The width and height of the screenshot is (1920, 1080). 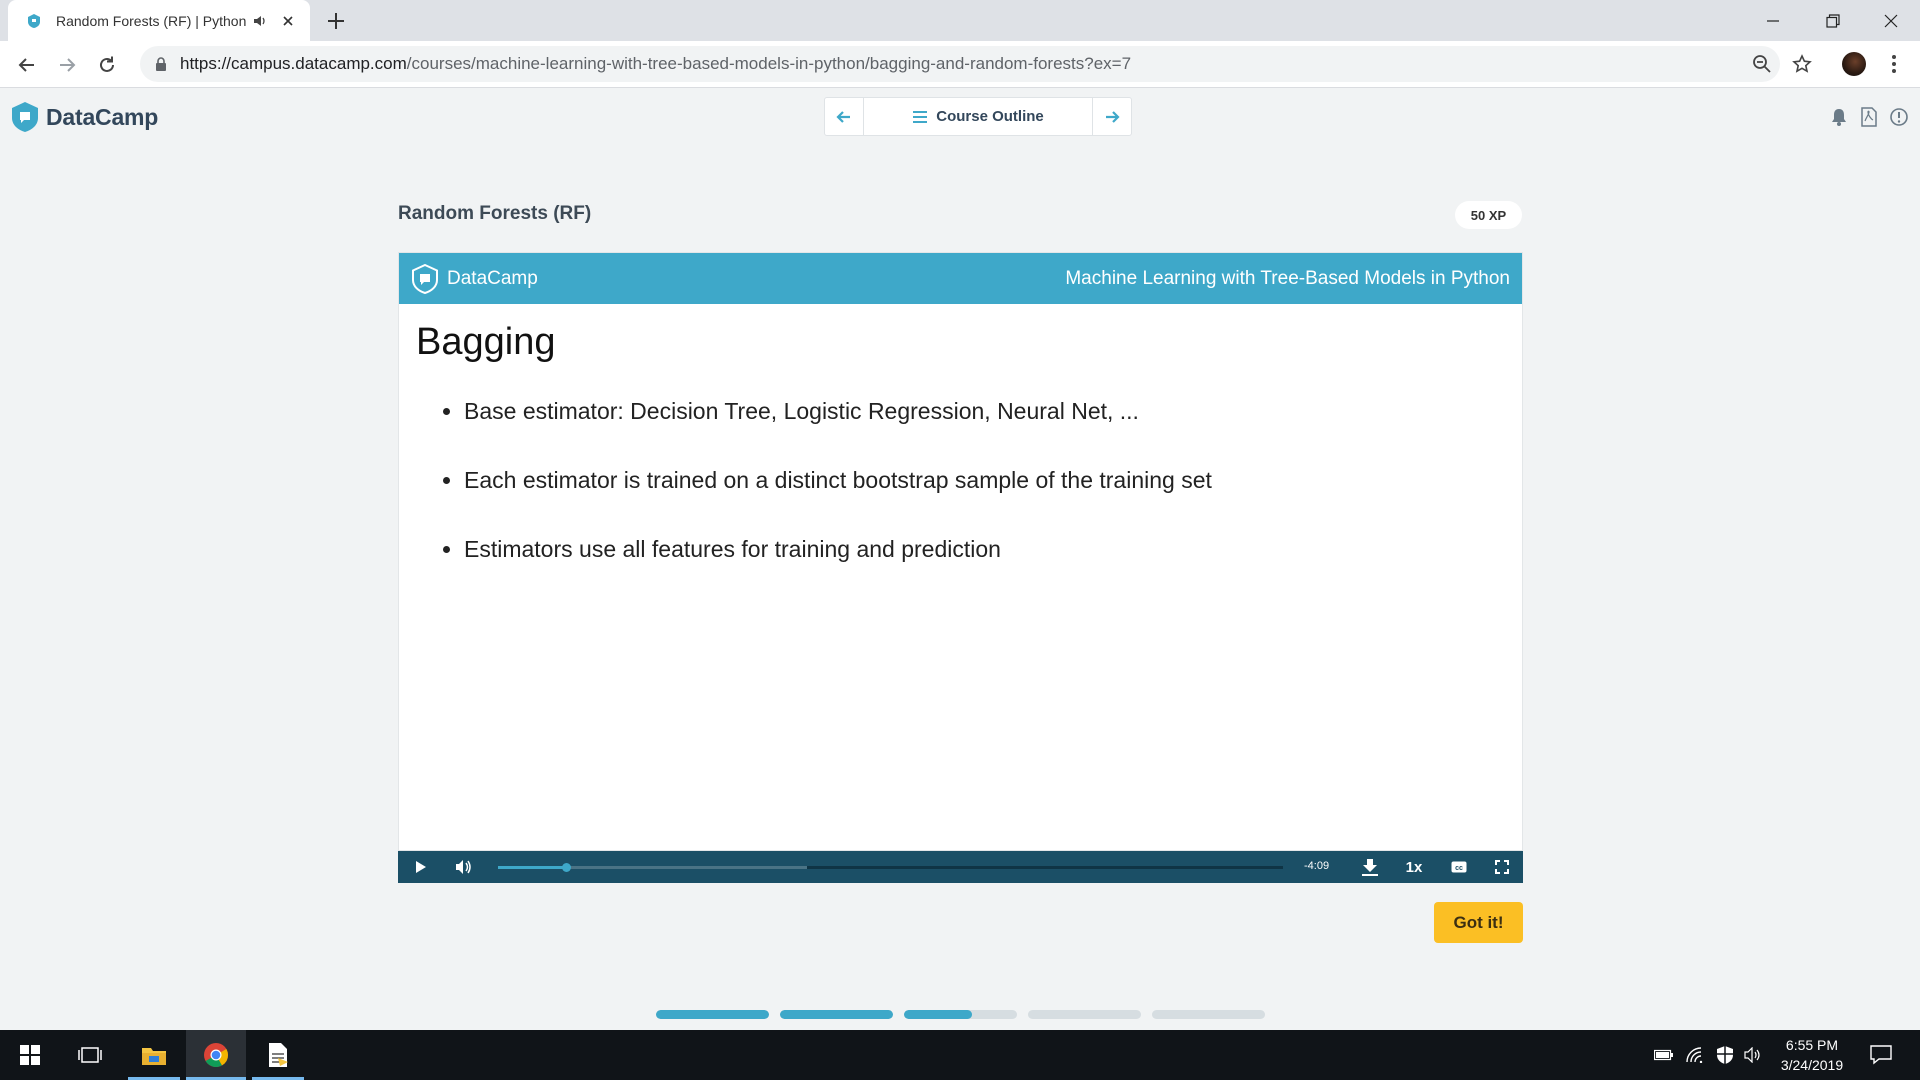 I want to click on browser-menu-icon, so click(x=1894, y=64).